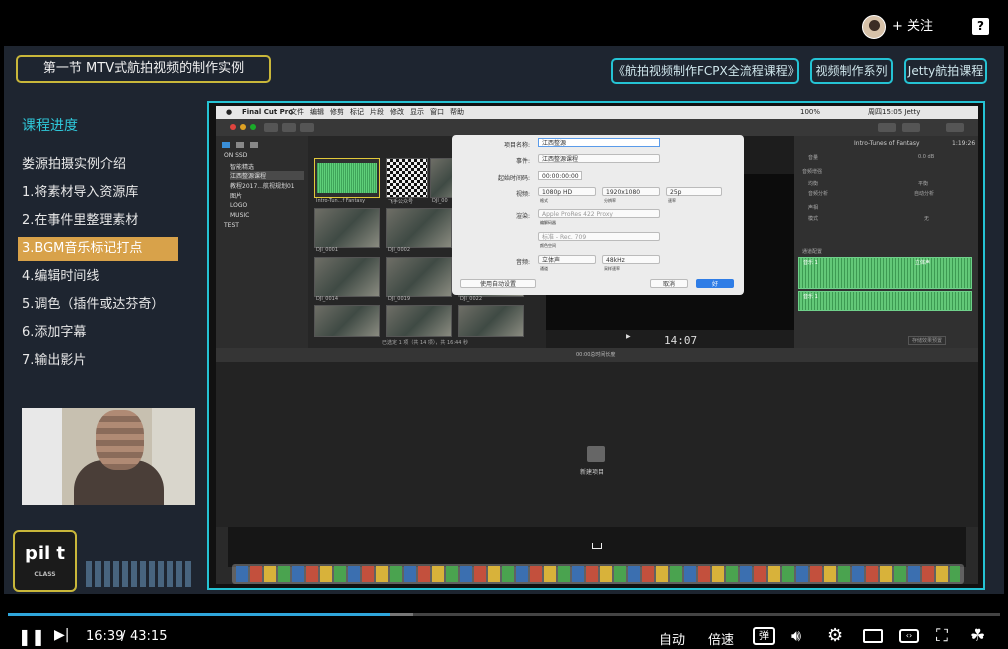 The width and height of the screenshot is (1008, 649). What do you see at coordinates (813, 158) in the screenshot?
I see `inspector-row: 音量` at bounding box center [813, 158].